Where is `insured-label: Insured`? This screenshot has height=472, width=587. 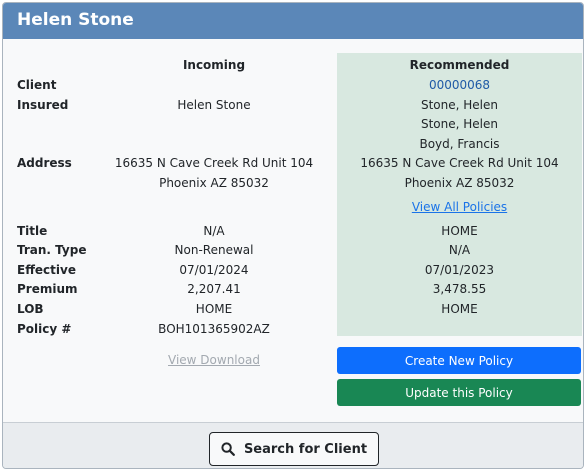
insured-label: Insured is located at coordinates (43, 105).